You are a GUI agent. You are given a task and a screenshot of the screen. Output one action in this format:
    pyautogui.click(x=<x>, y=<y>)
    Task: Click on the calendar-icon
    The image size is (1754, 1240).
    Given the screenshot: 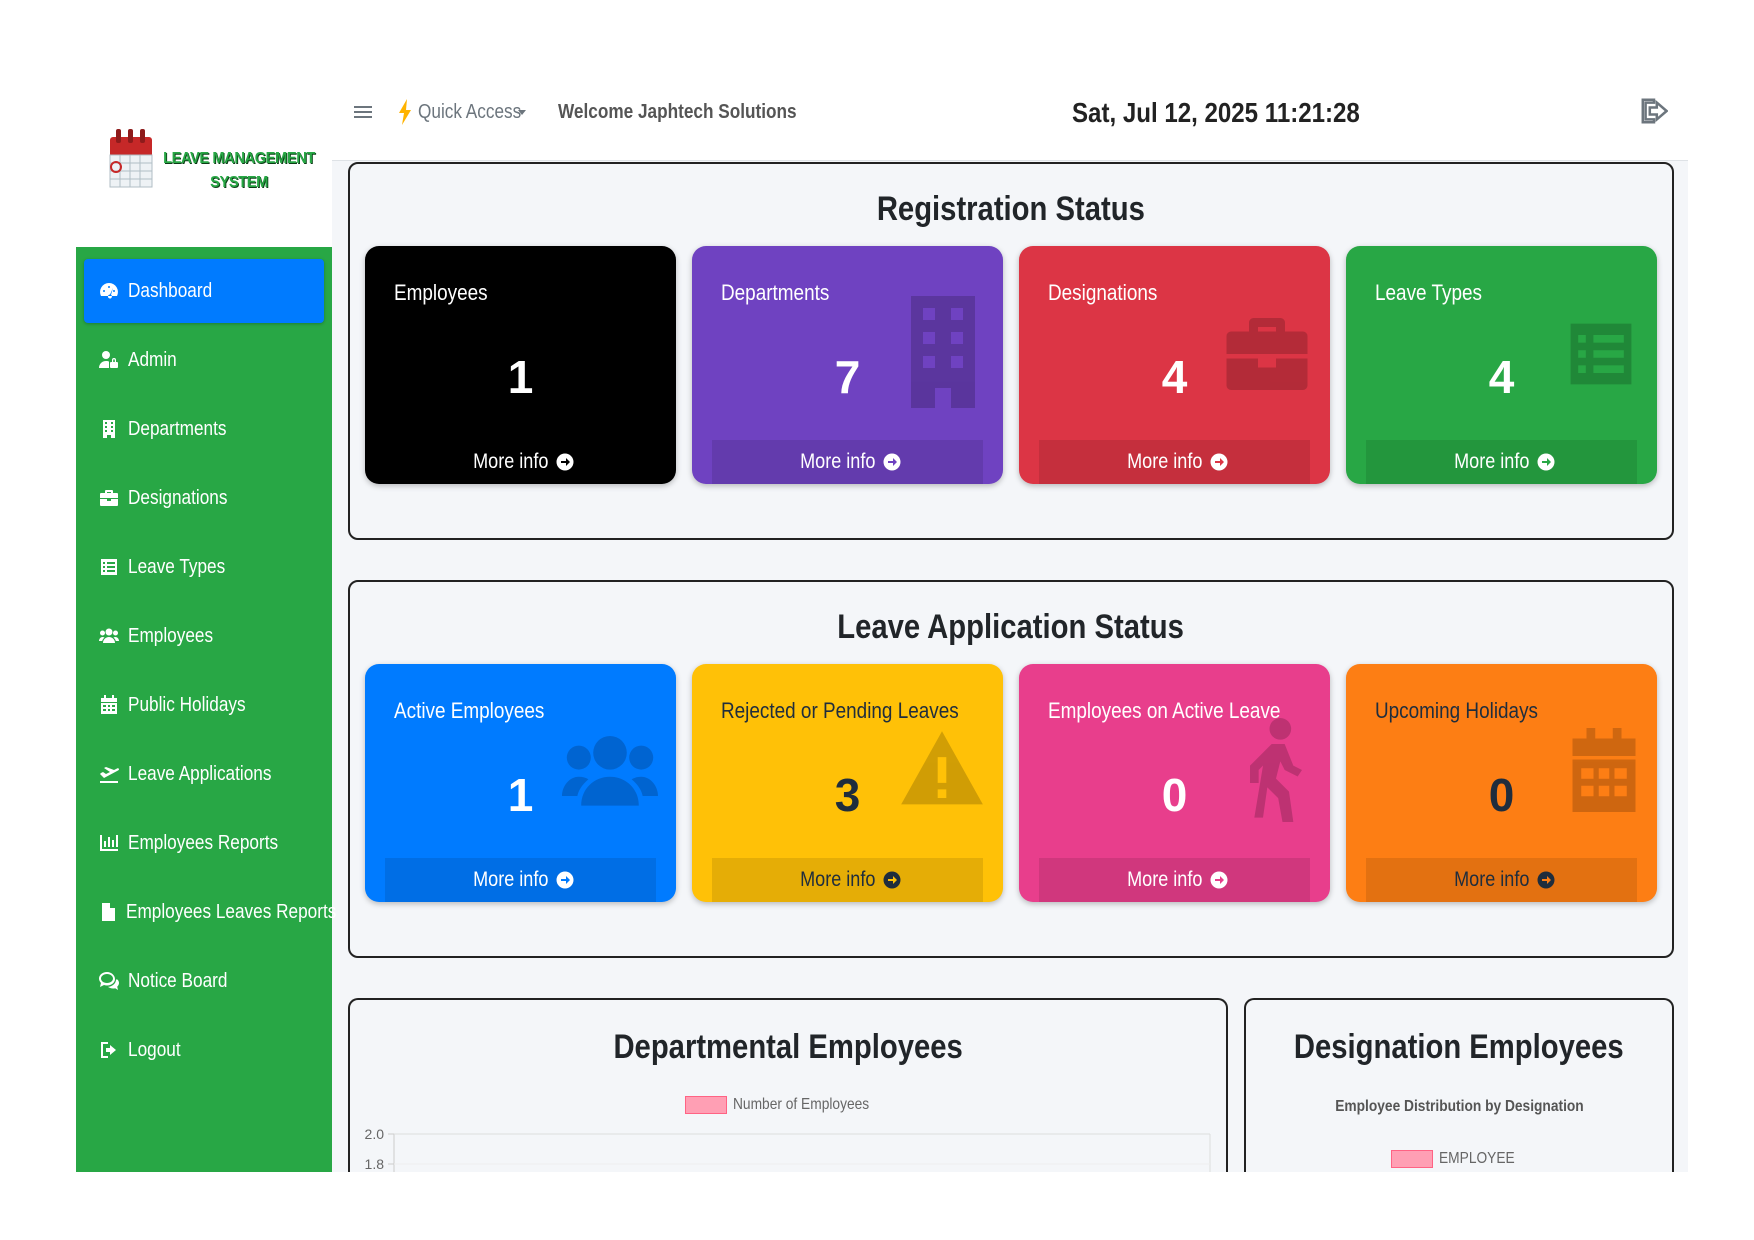 What is the action you would take?
    pyautogui.click(x=1604, y=770)
    